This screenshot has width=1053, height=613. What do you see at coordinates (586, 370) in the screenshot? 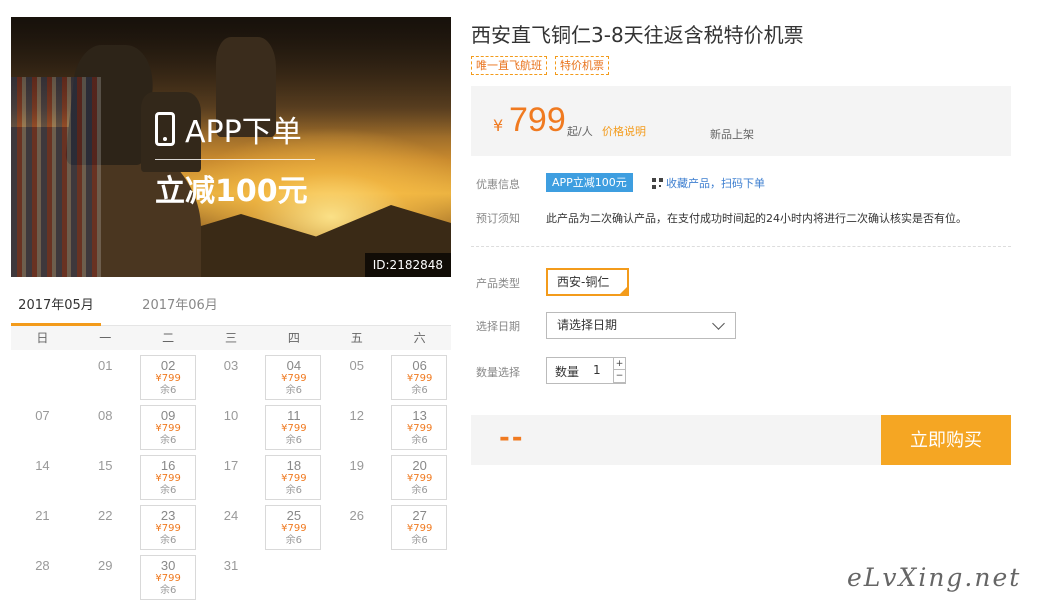
I see `quantity-stepper: 数量 1 + −` at bounding box center [586, 370].